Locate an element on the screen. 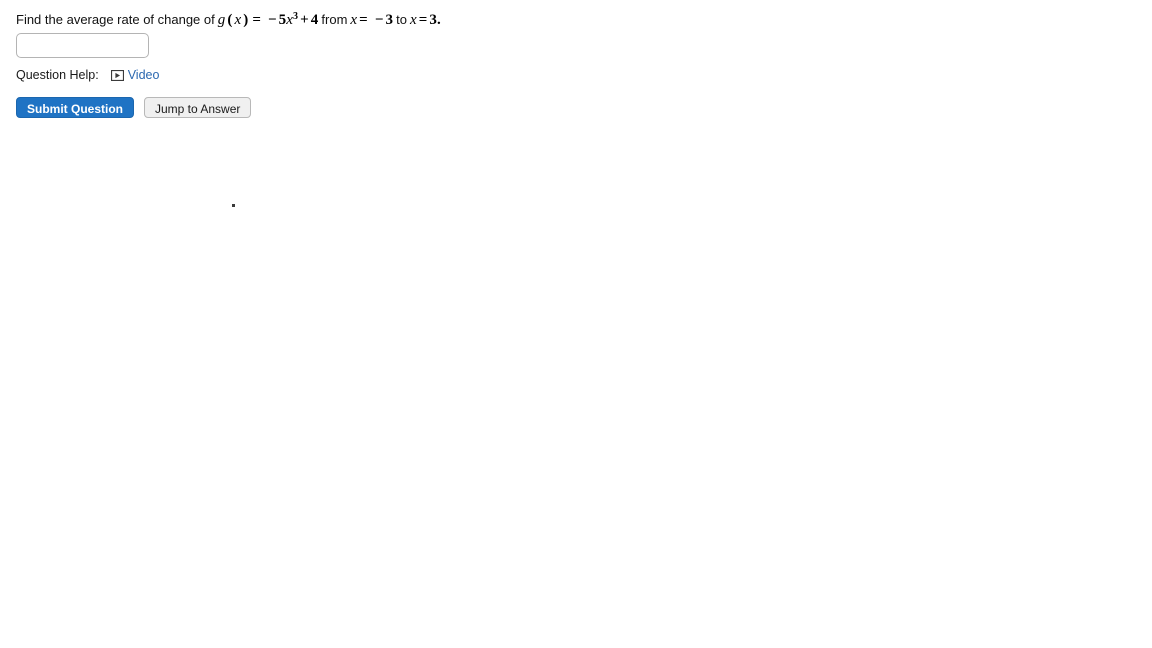 This screenshot has width=1152, height=648. exponent: 3 is located at coordinates (296, 16).